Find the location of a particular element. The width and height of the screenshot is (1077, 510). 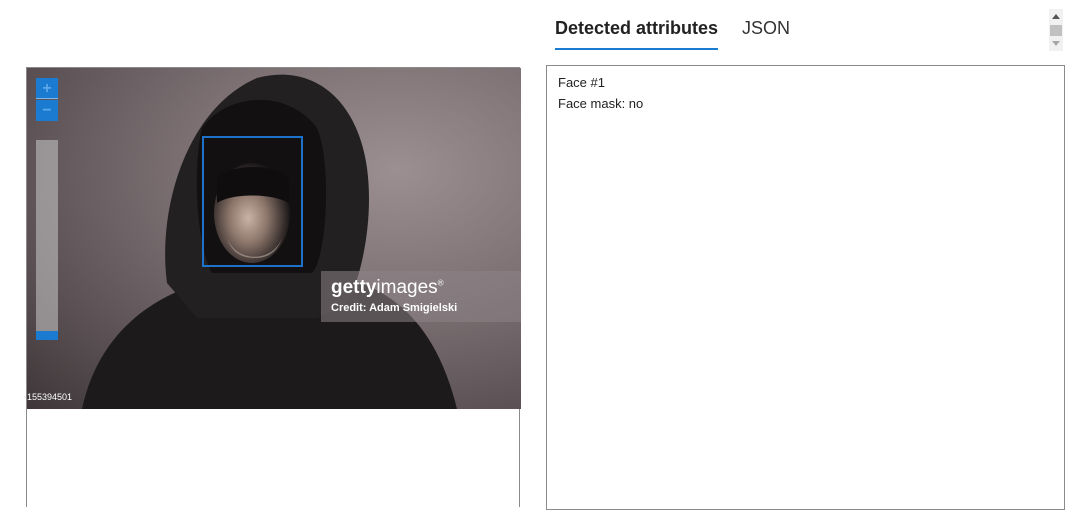

zoom-in-button: + is located at coordinates (47, 88).